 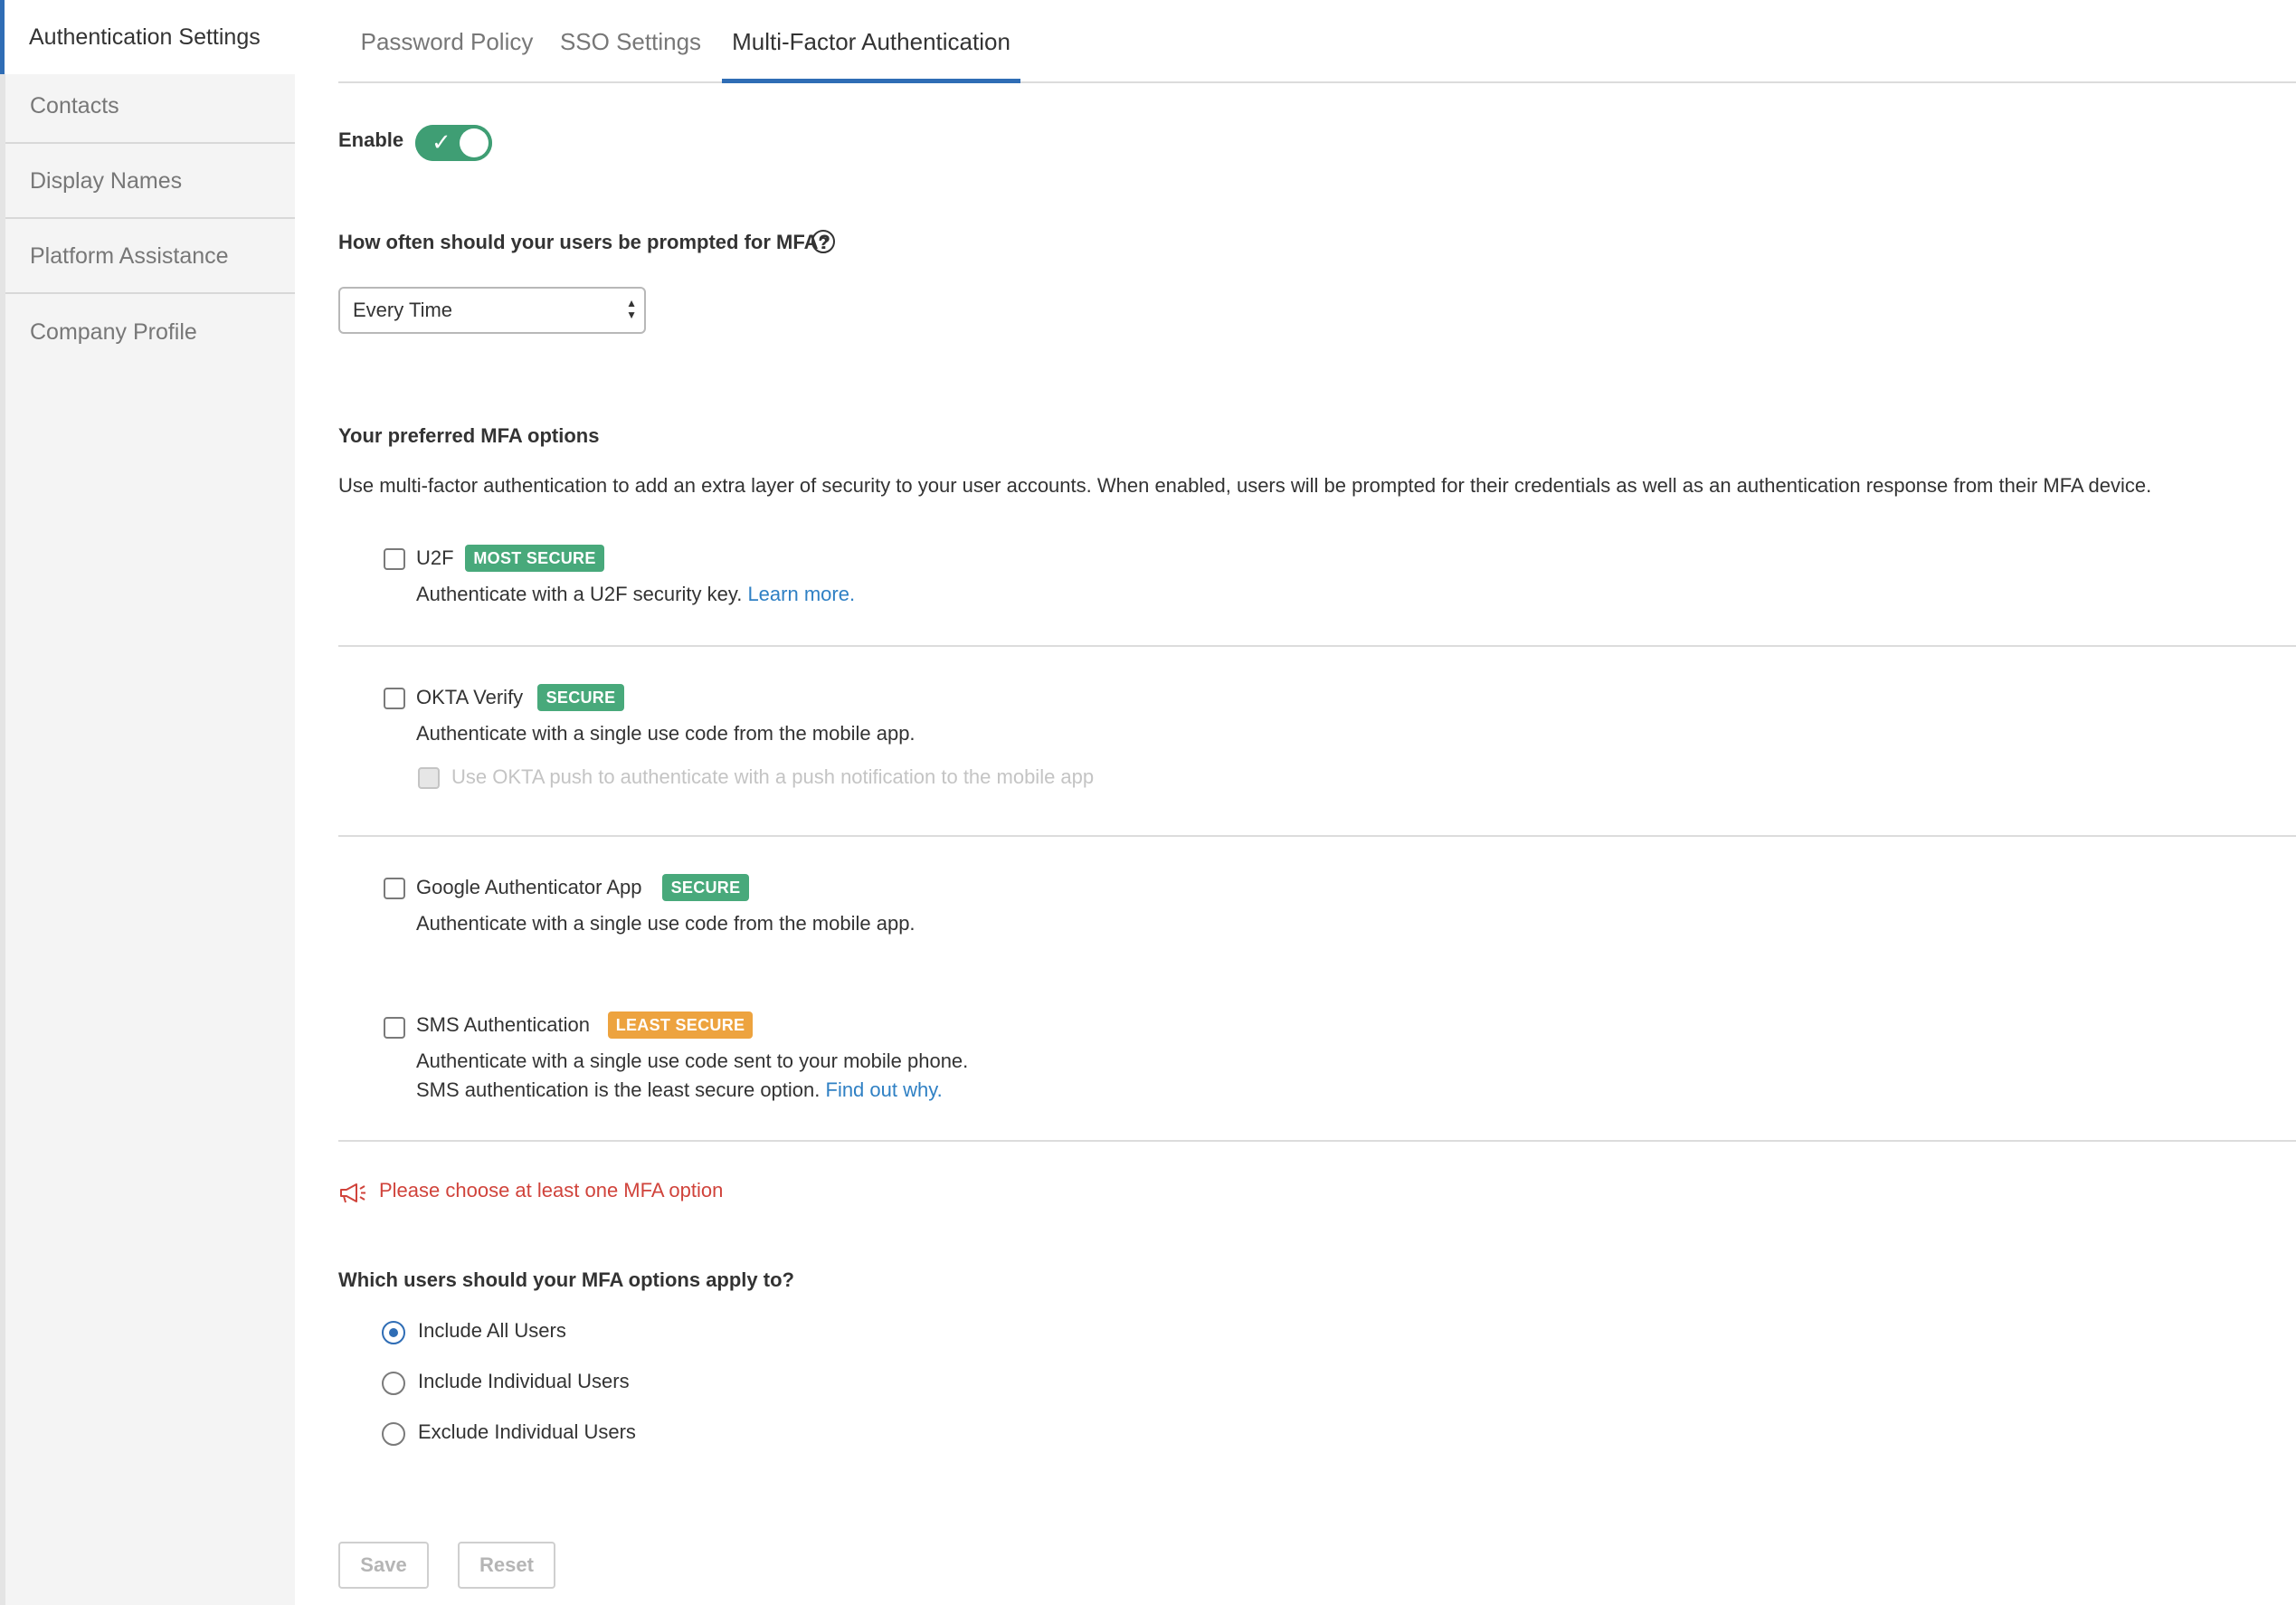 What do you see at coordinates (394, 559) in the screenshot?
I see `u2f-checkbox` at bounding box center [394, 559].